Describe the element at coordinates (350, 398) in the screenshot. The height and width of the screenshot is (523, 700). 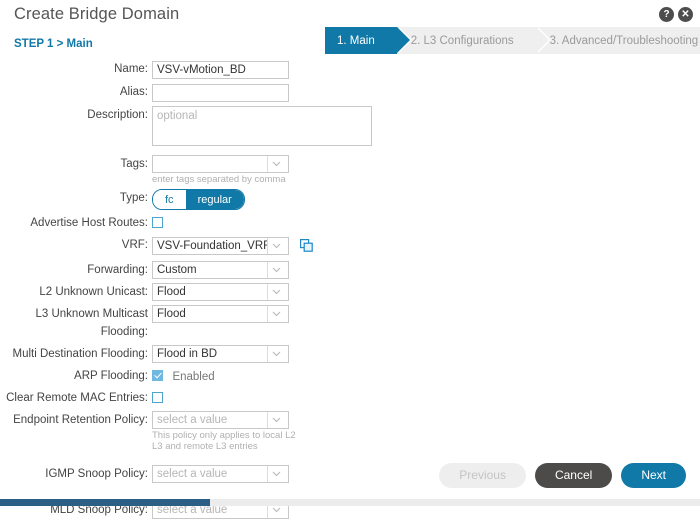
I see `field-row-clear-remote-mac: Clear Remote MAC Entries:` at that location.